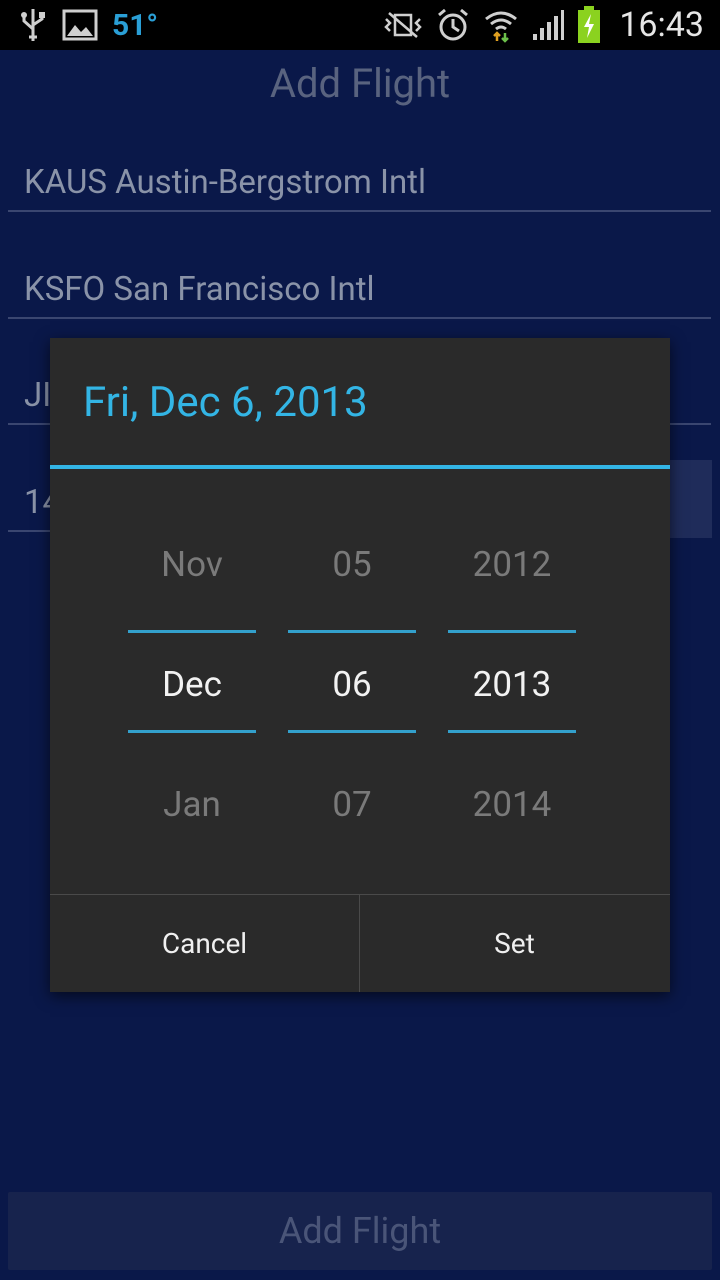 Image resolution: width=720 pixels, height=1280 pixels. What do you see at coordinates (352, 804) in the screenshot?
I see `day-next: 07` at bounding box center [352, 804].